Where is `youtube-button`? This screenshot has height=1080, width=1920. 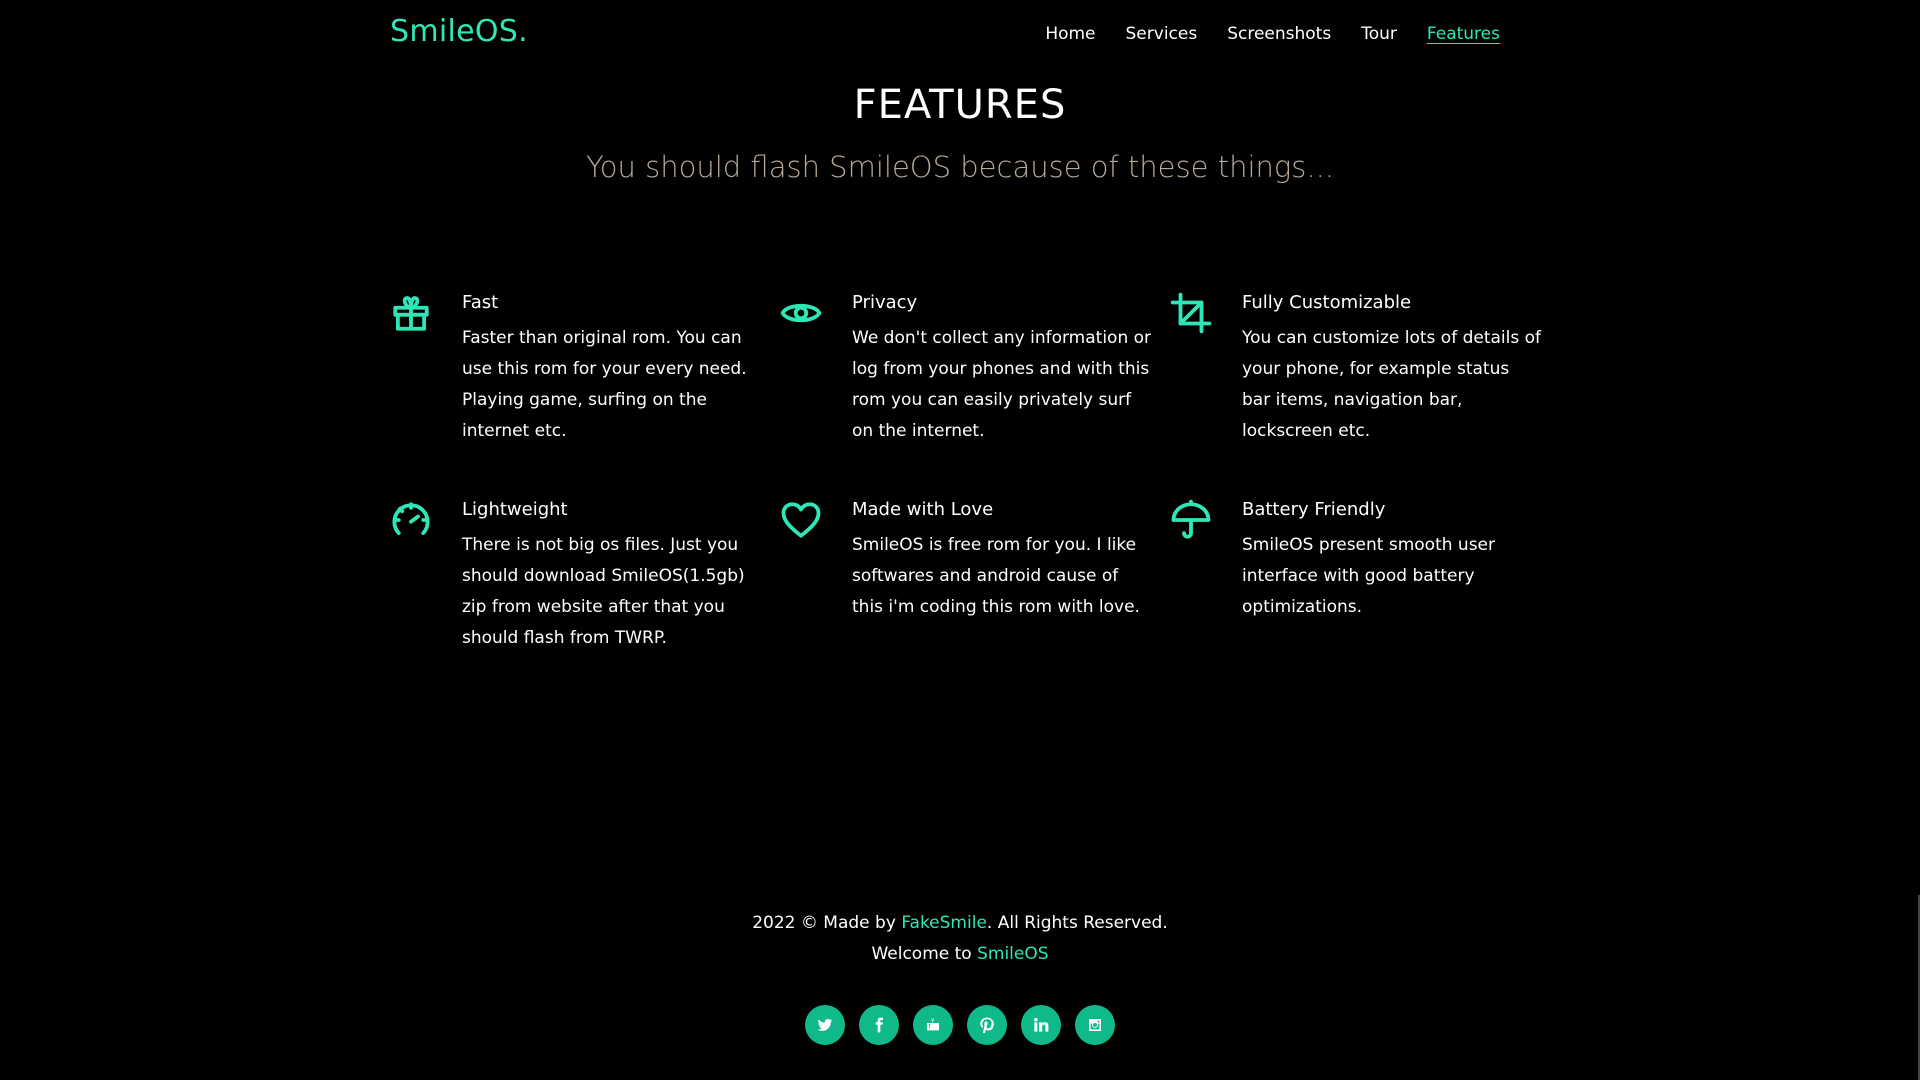
youtube-button is located at coordinates (933, 1025).